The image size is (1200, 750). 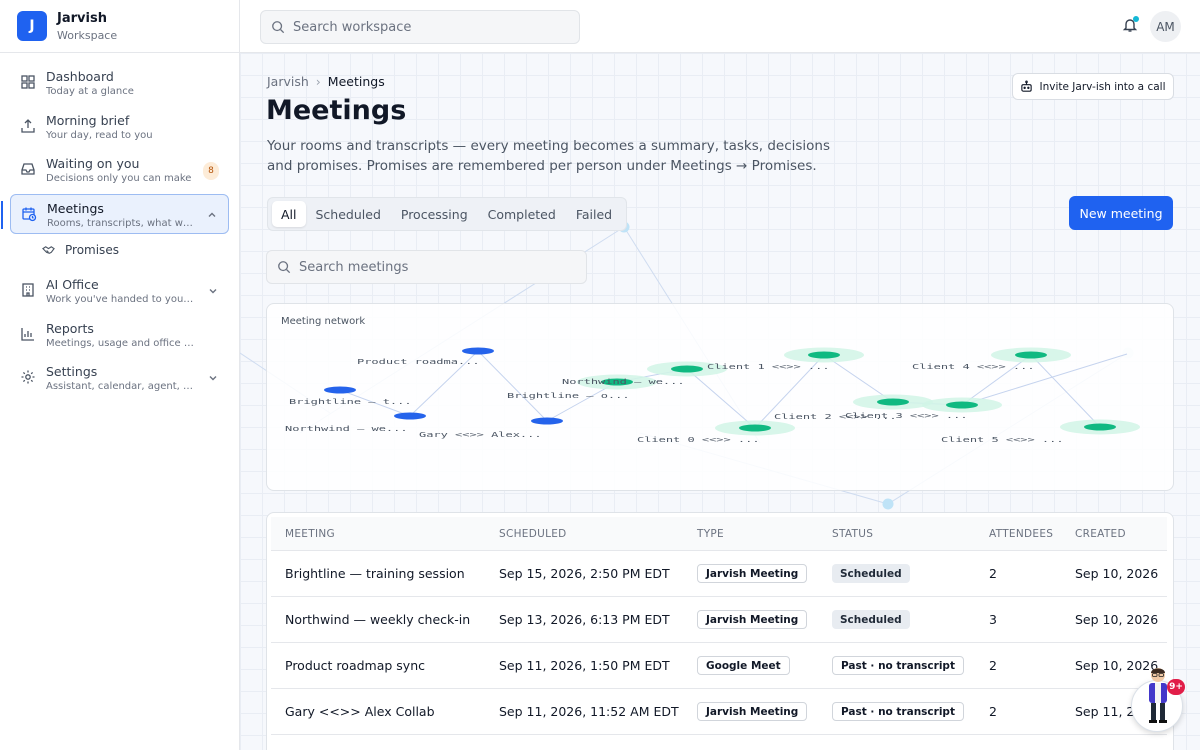 I want to click on meeting-scheduled: Sep 11, 2026, 11:52 AM EDT, so click(x=589, y=711).